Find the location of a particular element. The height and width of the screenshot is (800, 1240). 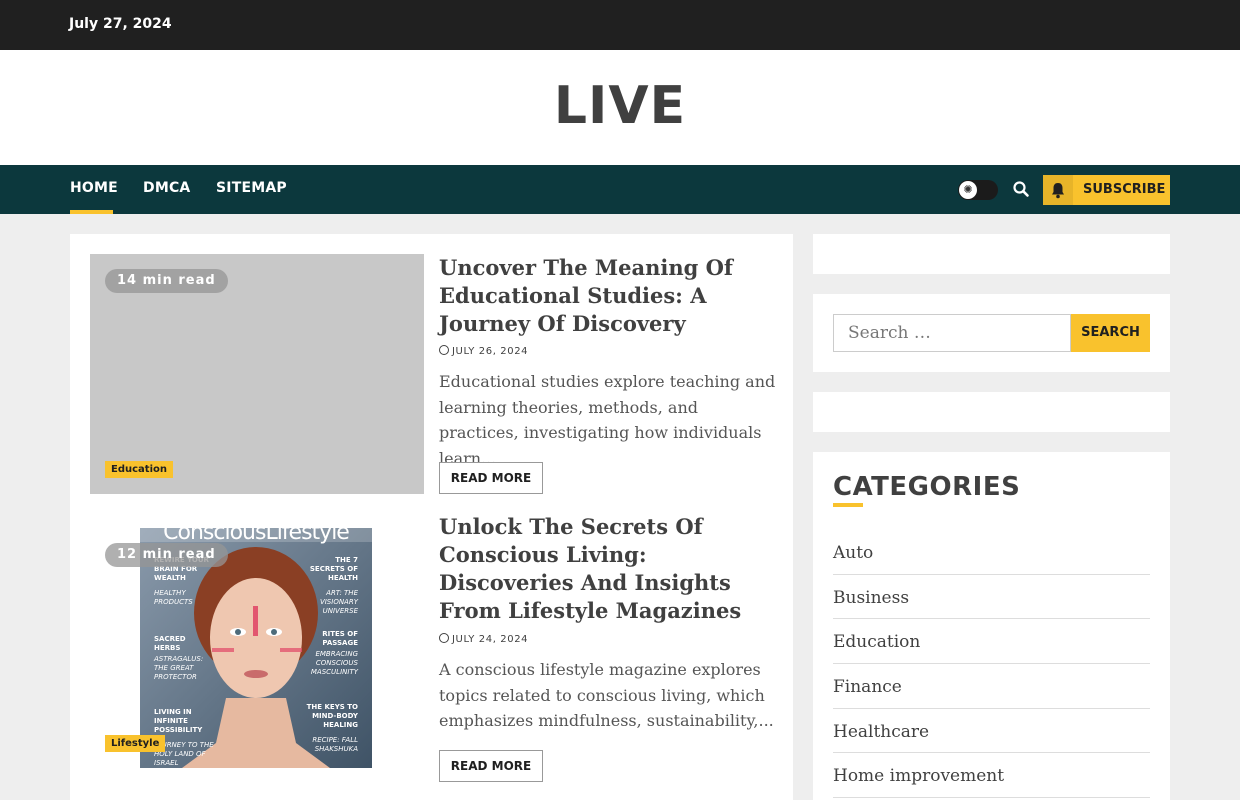

category-link-healthcare: Healthcare is located at coordinates (991, 731).